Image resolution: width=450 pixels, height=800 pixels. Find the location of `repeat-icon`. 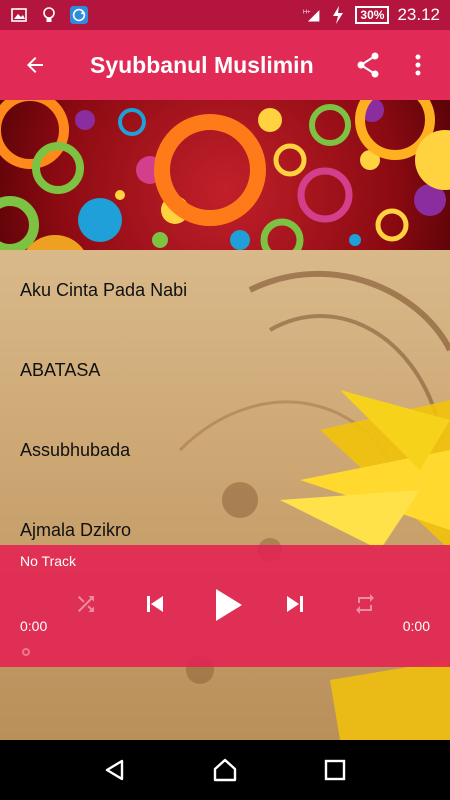

repeat-icon is located at coordinates (365, 604).